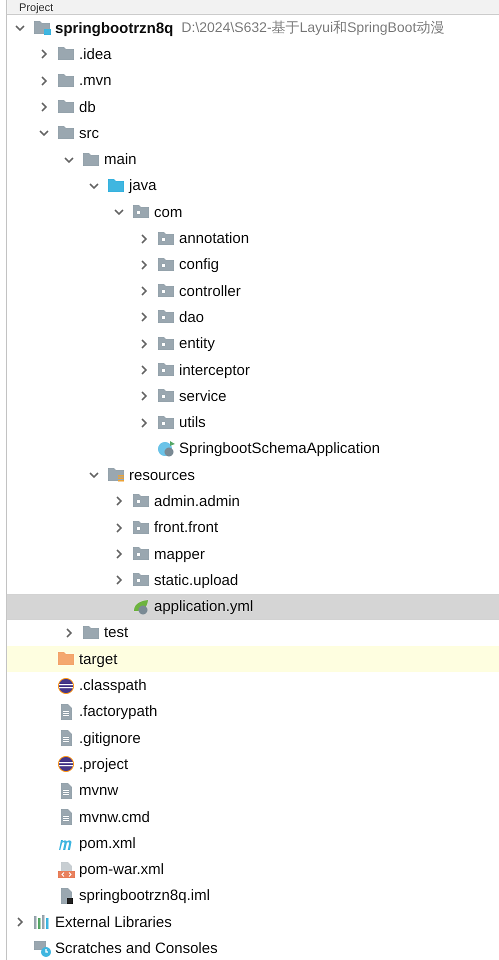  I want to click on tree-row: .classpath, so click(253, 685).